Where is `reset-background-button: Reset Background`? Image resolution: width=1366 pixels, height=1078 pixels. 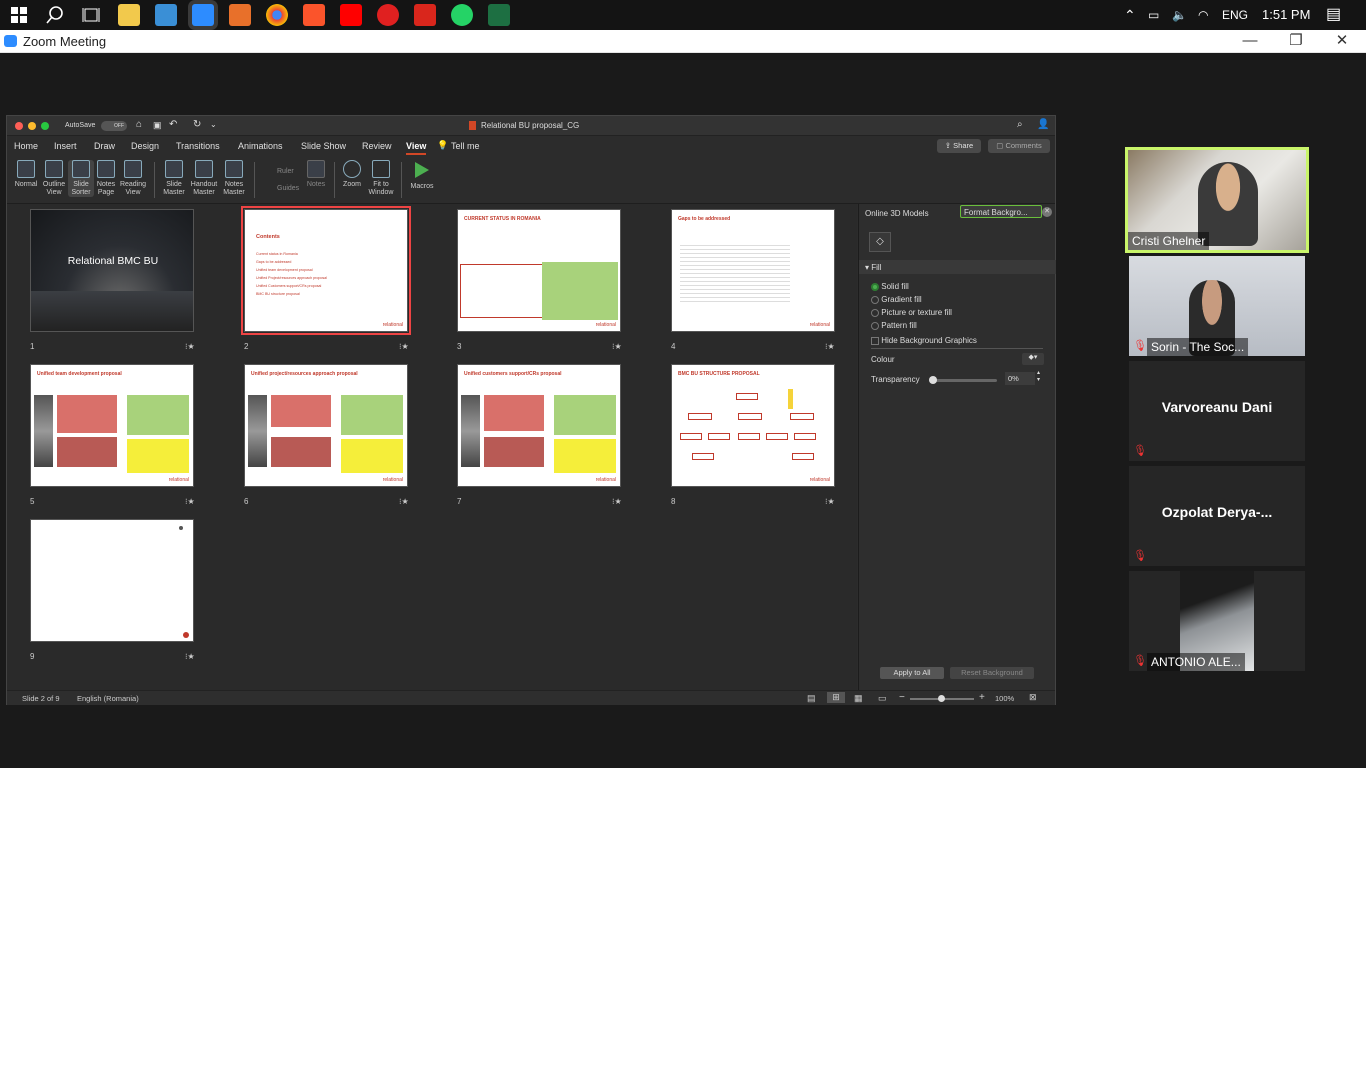
reset-background-button: Reset Background is located at coordinates (992, 673).